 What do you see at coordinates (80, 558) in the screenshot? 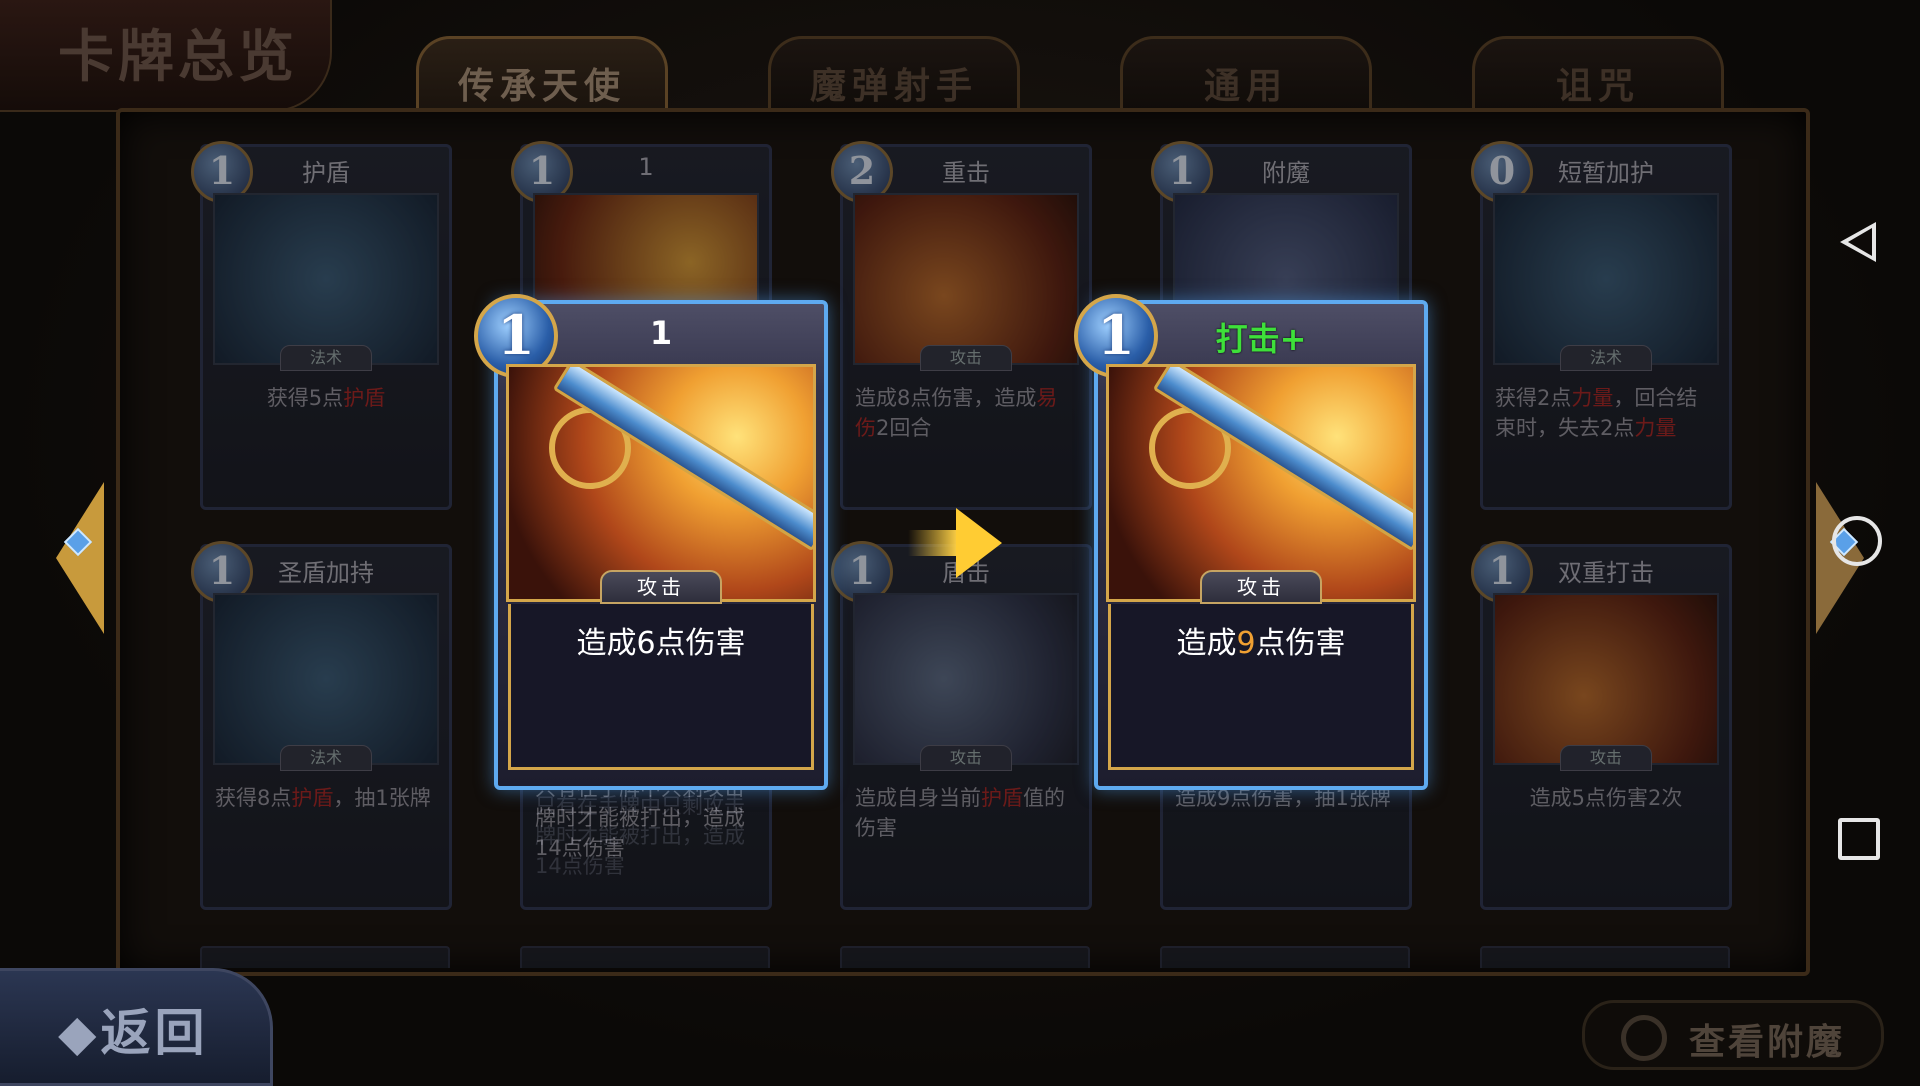
I see `prev-page-arrow-icon` at bounding box center [80, 558].